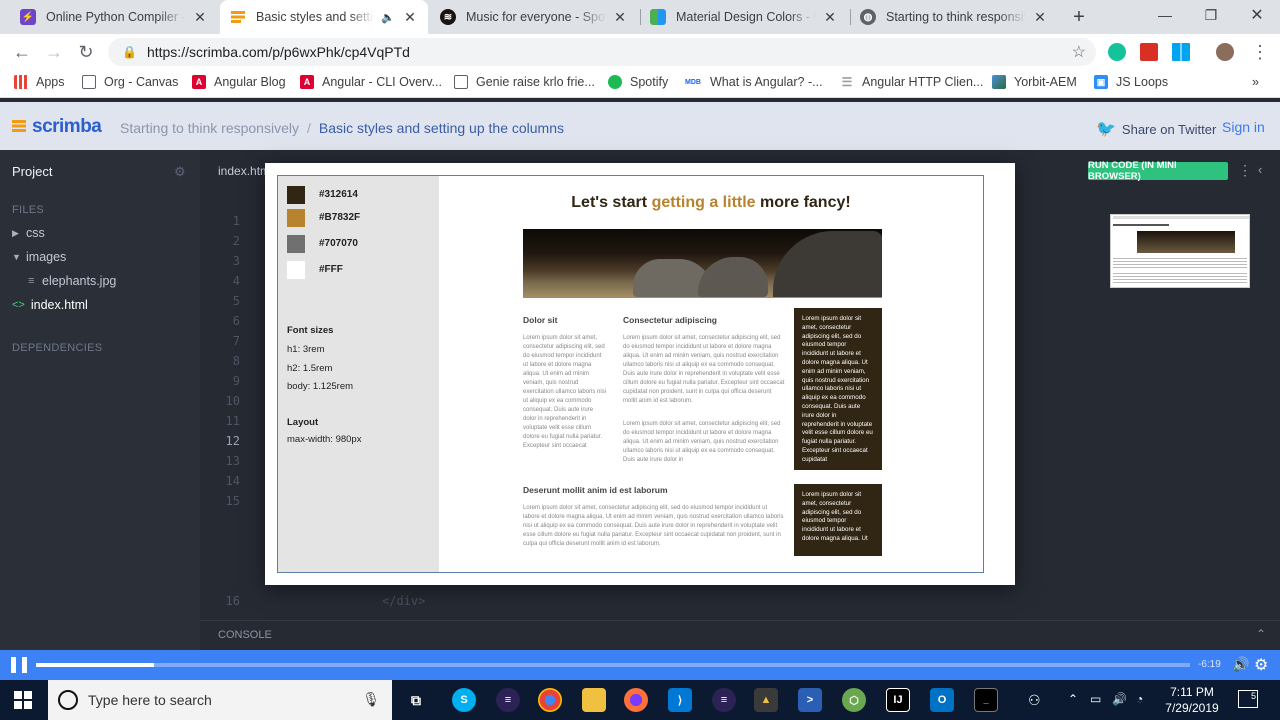 The width and height of the screenshot is (1280, 720). What do you see at coordinates (1260, 52) in the screenshot?
I see `chrome-menu-icon: ⋮` at bounding box center [1260, 52].